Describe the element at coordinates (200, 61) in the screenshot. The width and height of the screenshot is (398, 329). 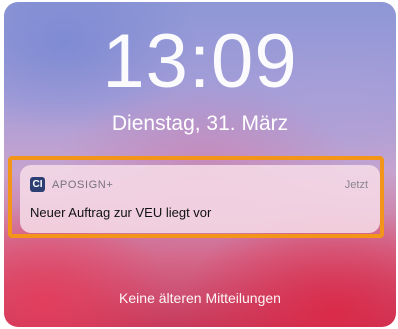
I see `clock-time: 13:09` at that location.